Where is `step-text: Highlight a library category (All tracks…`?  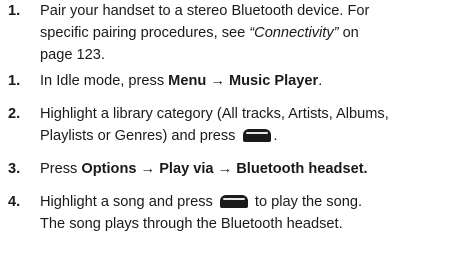 step-text: Highlight a library category (All tracks… is located at coordinates (250, 125).